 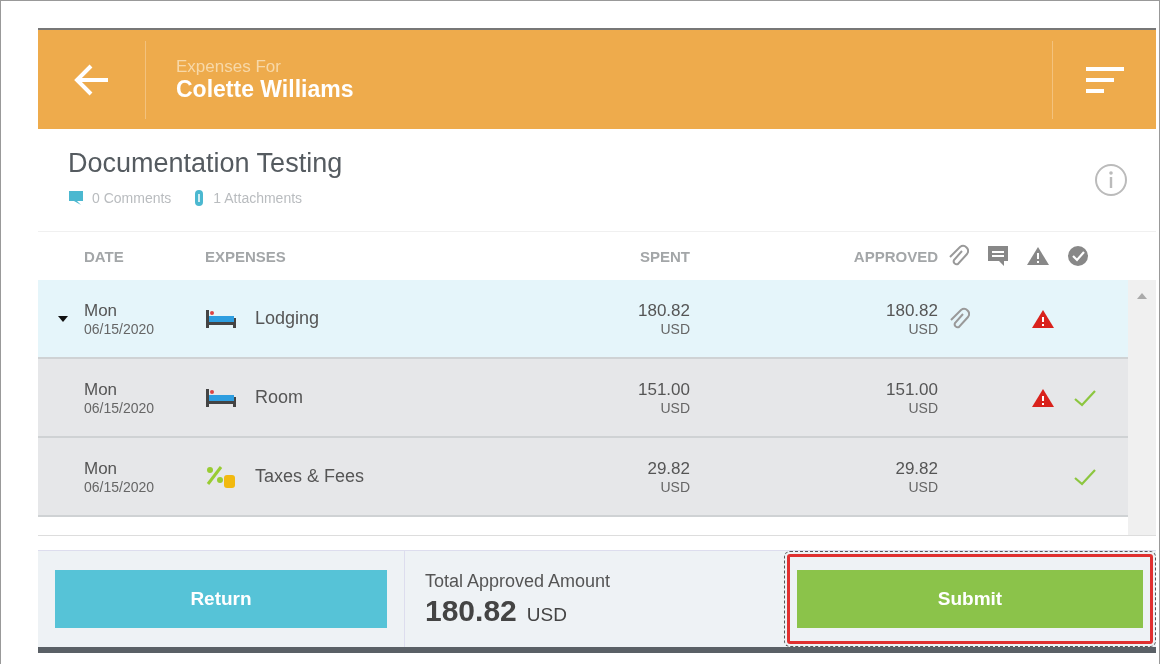 What do you see at coordinates (664, 389) in the screenshot?
I see `spent-amount: 151.00` at bounding box center [664, 389].